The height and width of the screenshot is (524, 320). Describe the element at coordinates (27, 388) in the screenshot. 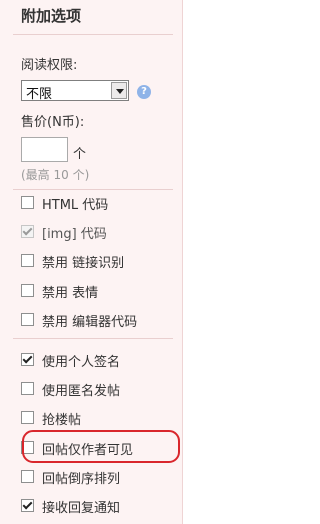

I see `checkbox-anonymous-post` at that location.